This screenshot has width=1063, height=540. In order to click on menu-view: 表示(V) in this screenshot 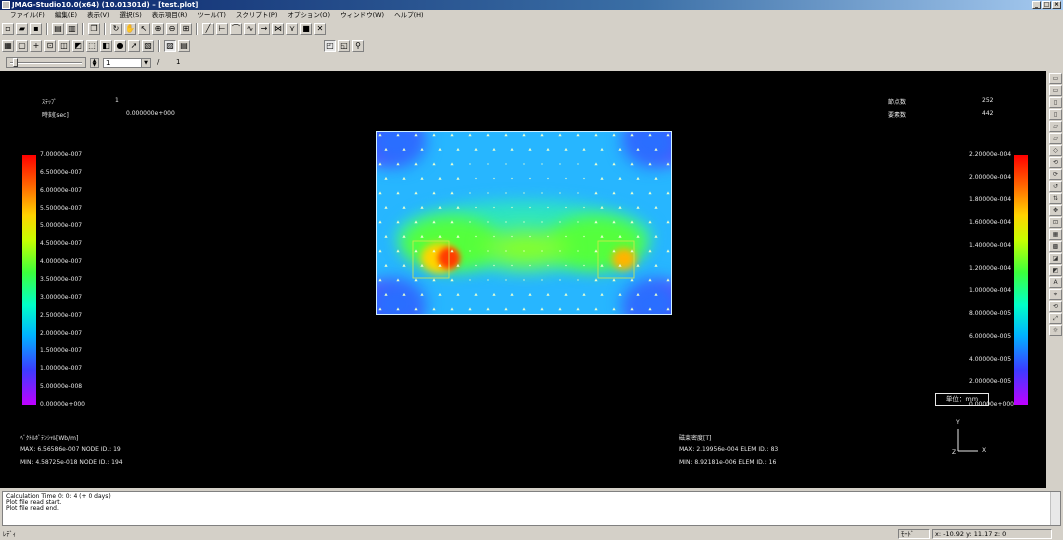, I will do `click(98, 15)`.